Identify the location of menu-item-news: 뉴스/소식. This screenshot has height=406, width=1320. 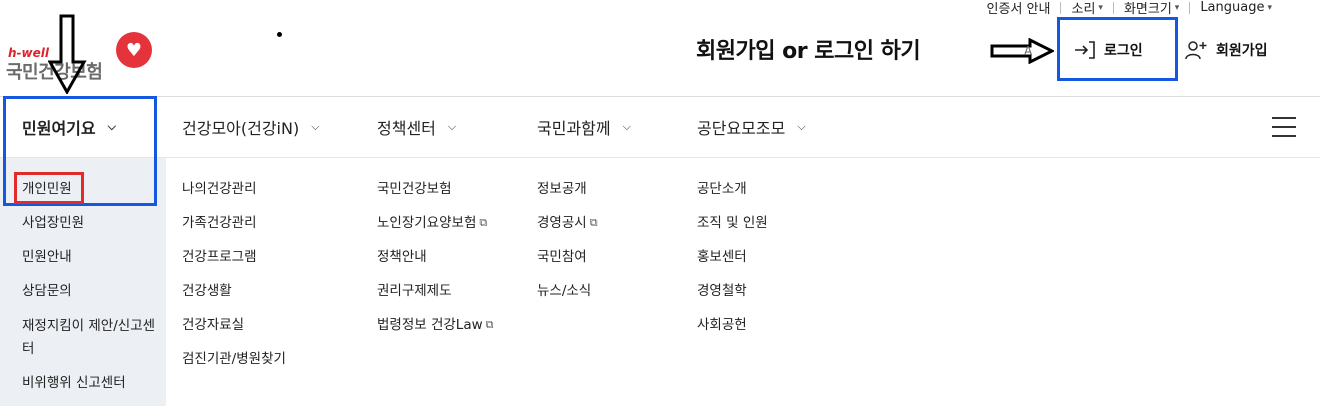
(567, 298).